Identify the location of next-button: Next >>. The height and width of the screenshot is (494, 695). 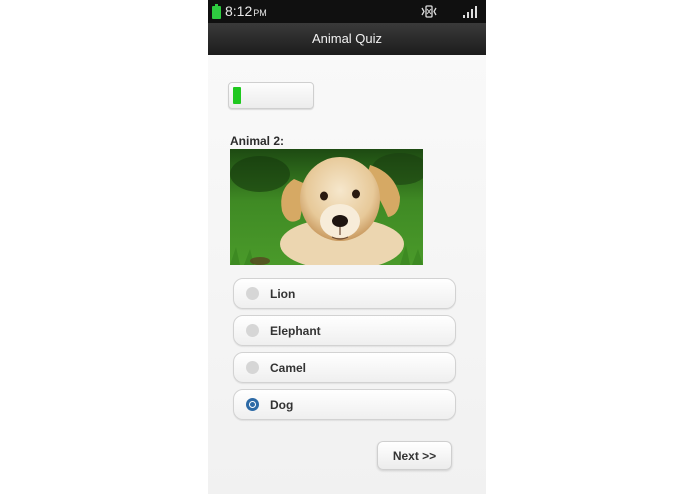
(414, 455).